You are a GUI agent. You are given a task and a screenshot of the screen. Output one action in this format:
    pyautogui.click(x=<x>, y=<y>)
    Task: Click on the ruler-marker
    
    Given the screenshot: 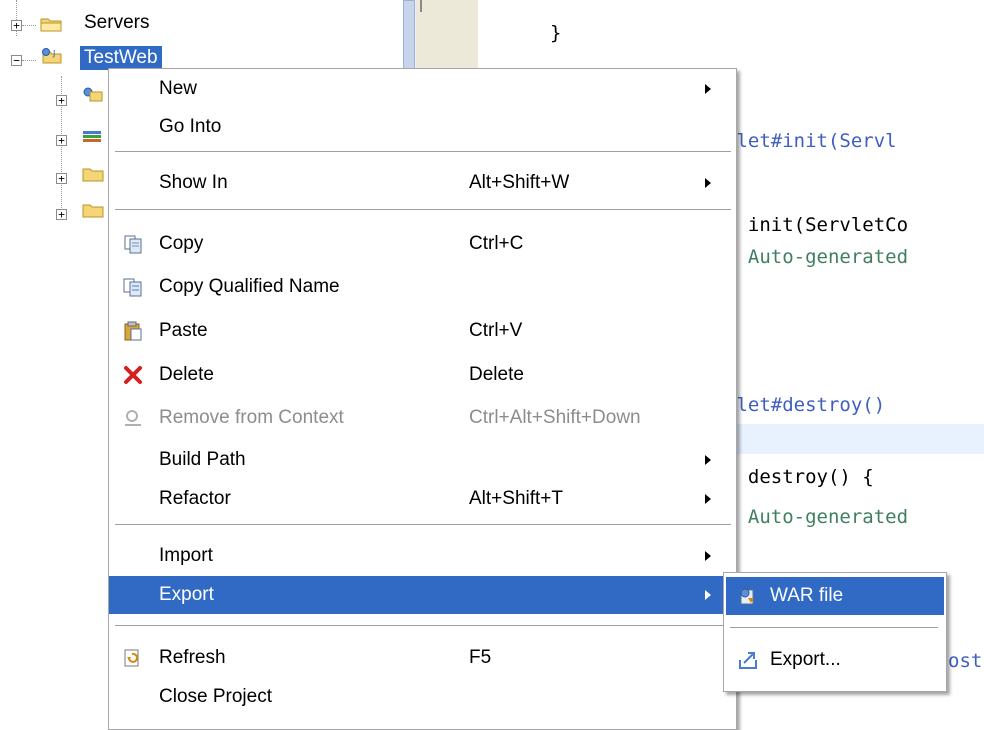 What is the action you would take?
    pyautogui.click(x=421, y=6)
    